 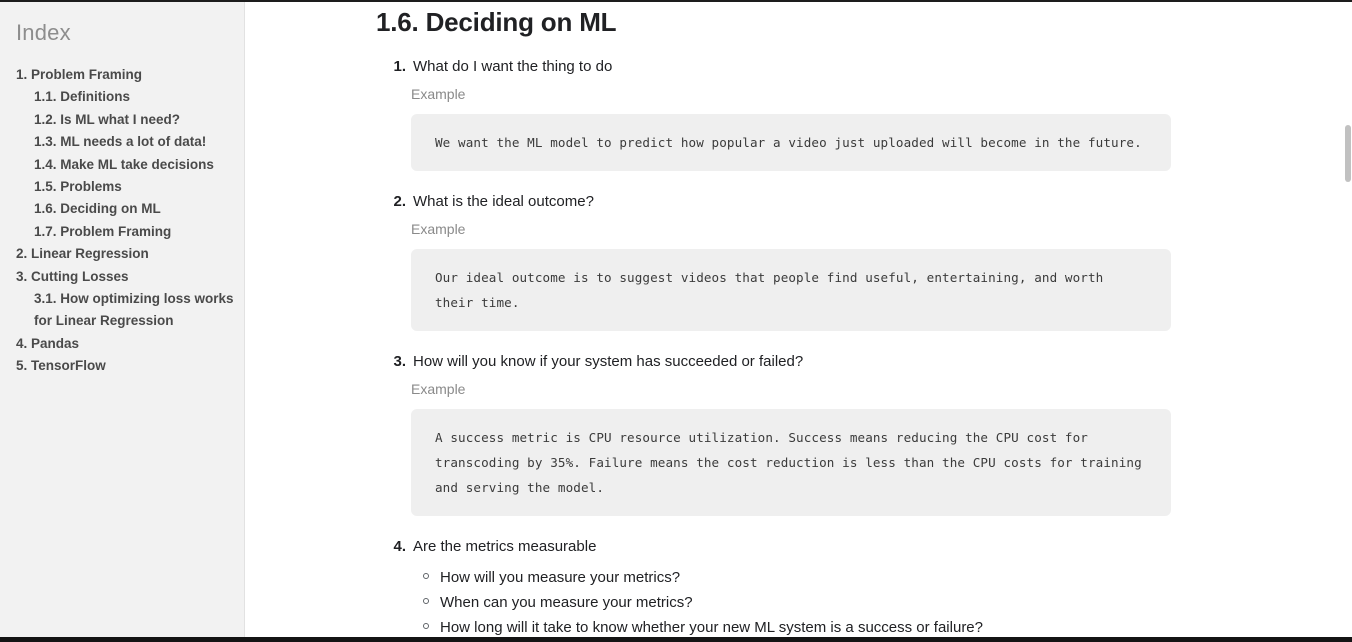 I want to click on step-text-2: What is the ideal outcome?, so click(x=503, y=201).